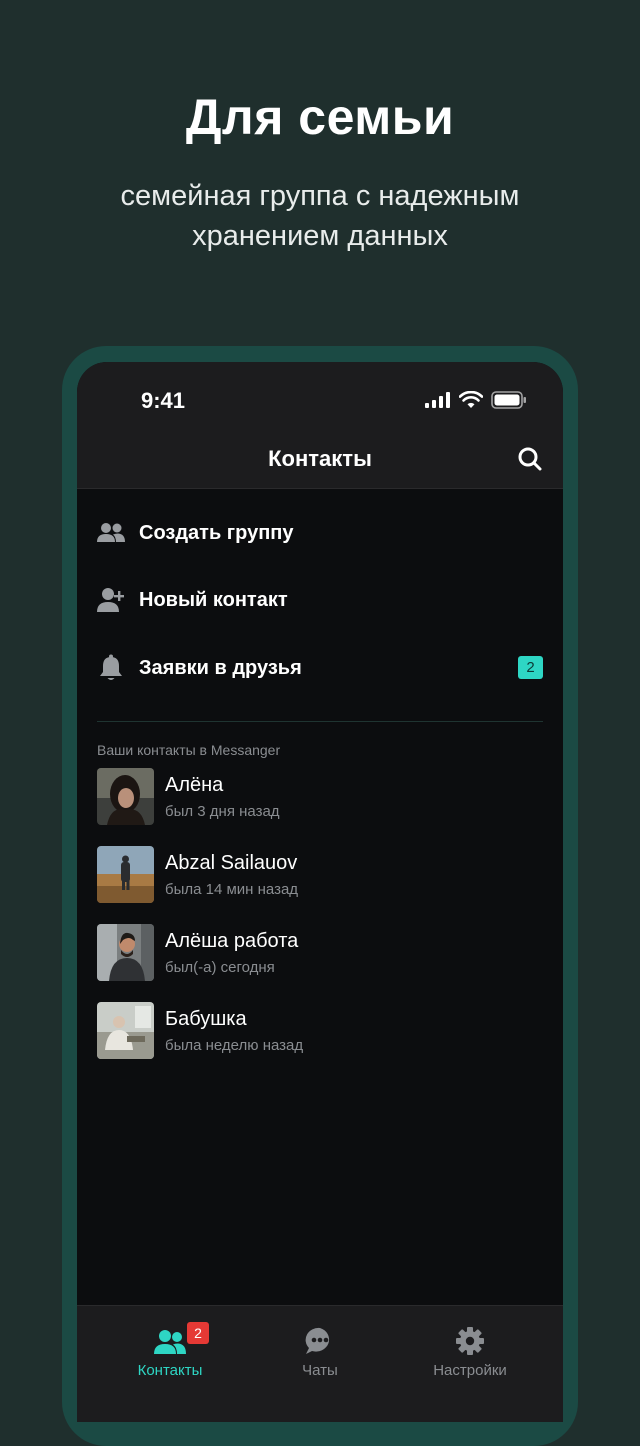 The image size is (640, 1446). Describe the element at coordinates (222, 811) in the screenshot. I see `contact-status: был 3 дня назад` at that location.